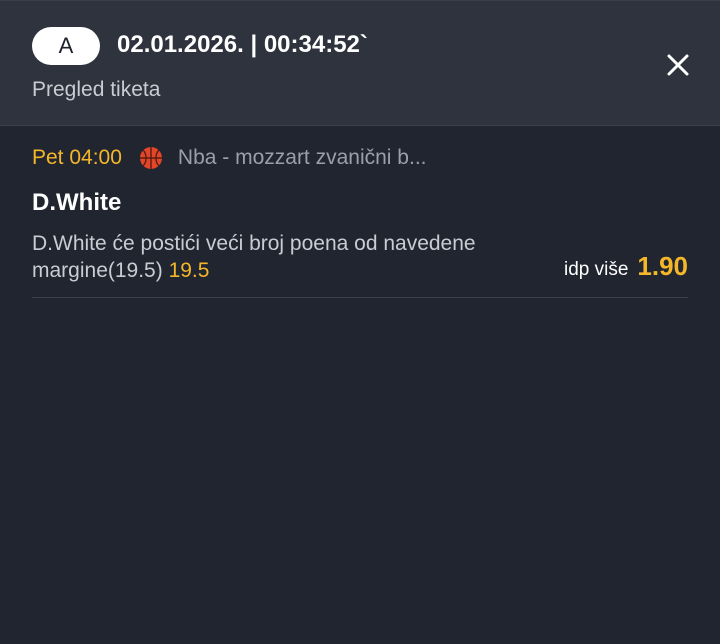  What do you see at coordinates (662, 266) in the screenshot?
I see `odds-value: 1.90` at bounding box center [662, 266].